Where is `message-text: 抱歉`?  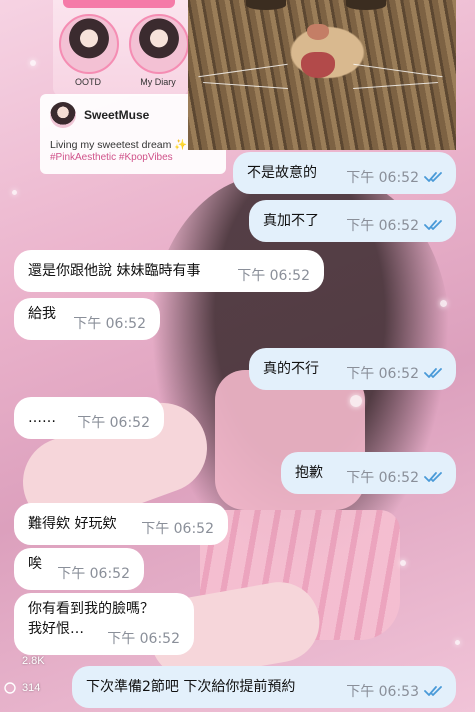
message-text: 抱歉 is located at coordinates (309, 473).